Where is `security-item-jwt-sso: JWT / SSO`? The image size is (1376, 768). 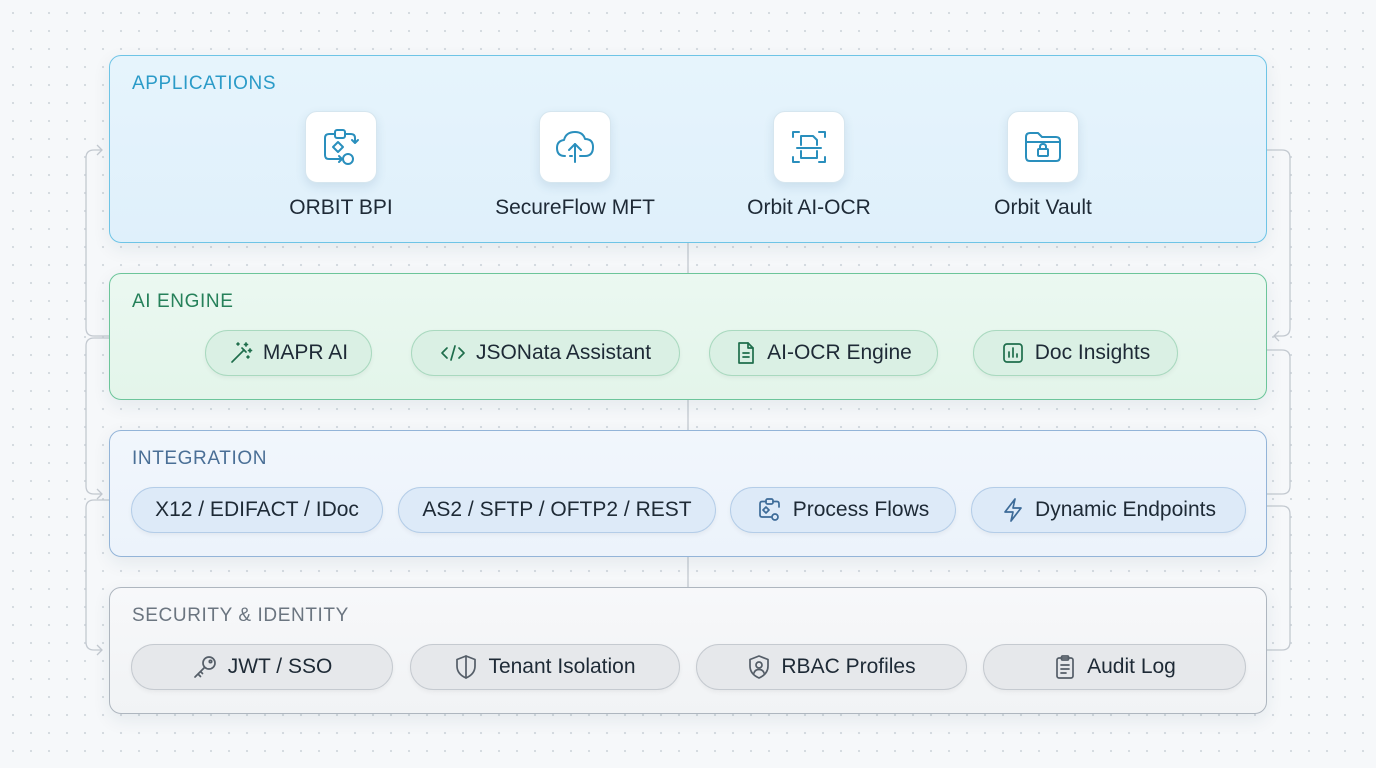 security-item-jwt-sso: JWT / SSO is located at coordinates (262, 667).